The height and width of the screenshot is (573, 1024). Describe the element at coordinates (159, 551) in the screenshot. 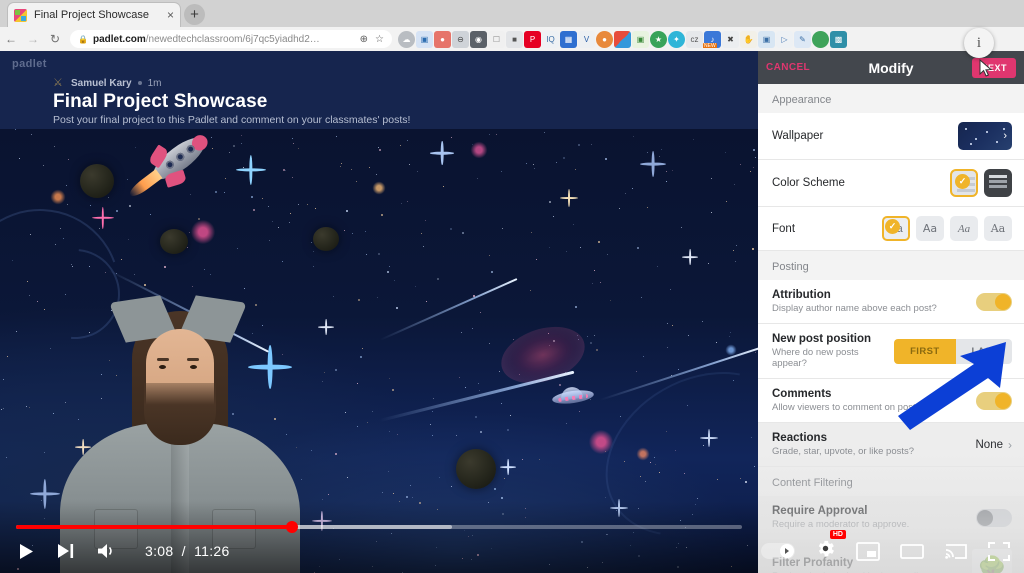

I see `current-time: 3:08` at that location.